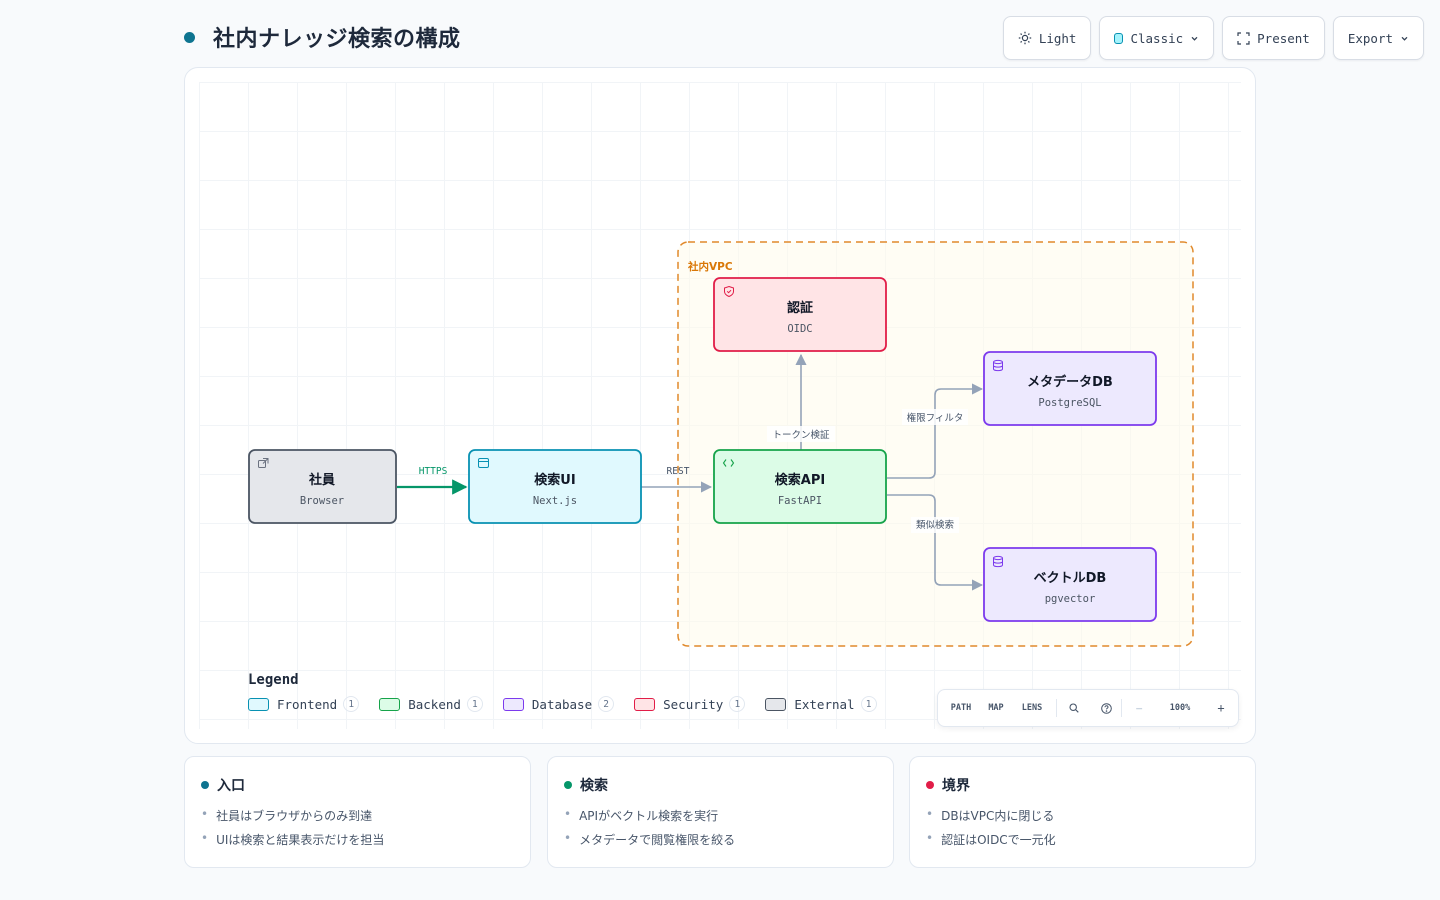 This screenshot has width=1440, height=900. I want to click on toolbar: Light Classic Present Export, so click(1213, 38).